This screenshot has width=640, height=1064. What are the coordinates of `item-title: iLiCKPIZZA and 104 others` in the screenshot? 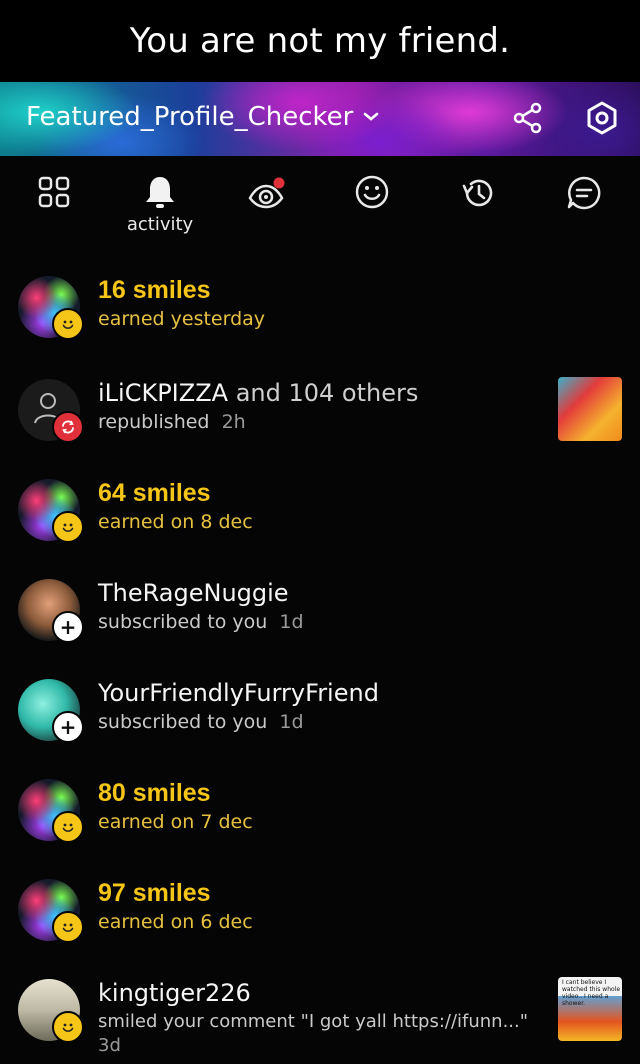 It's located at (258, 393).